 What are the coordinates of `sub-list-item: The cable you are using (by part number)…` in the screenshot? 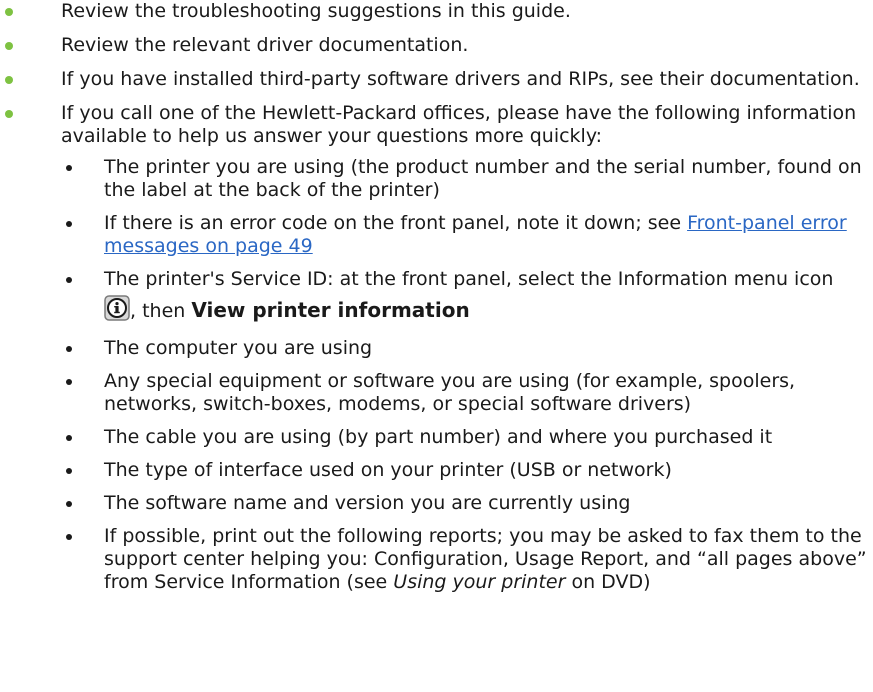 It's located at (467, 437).